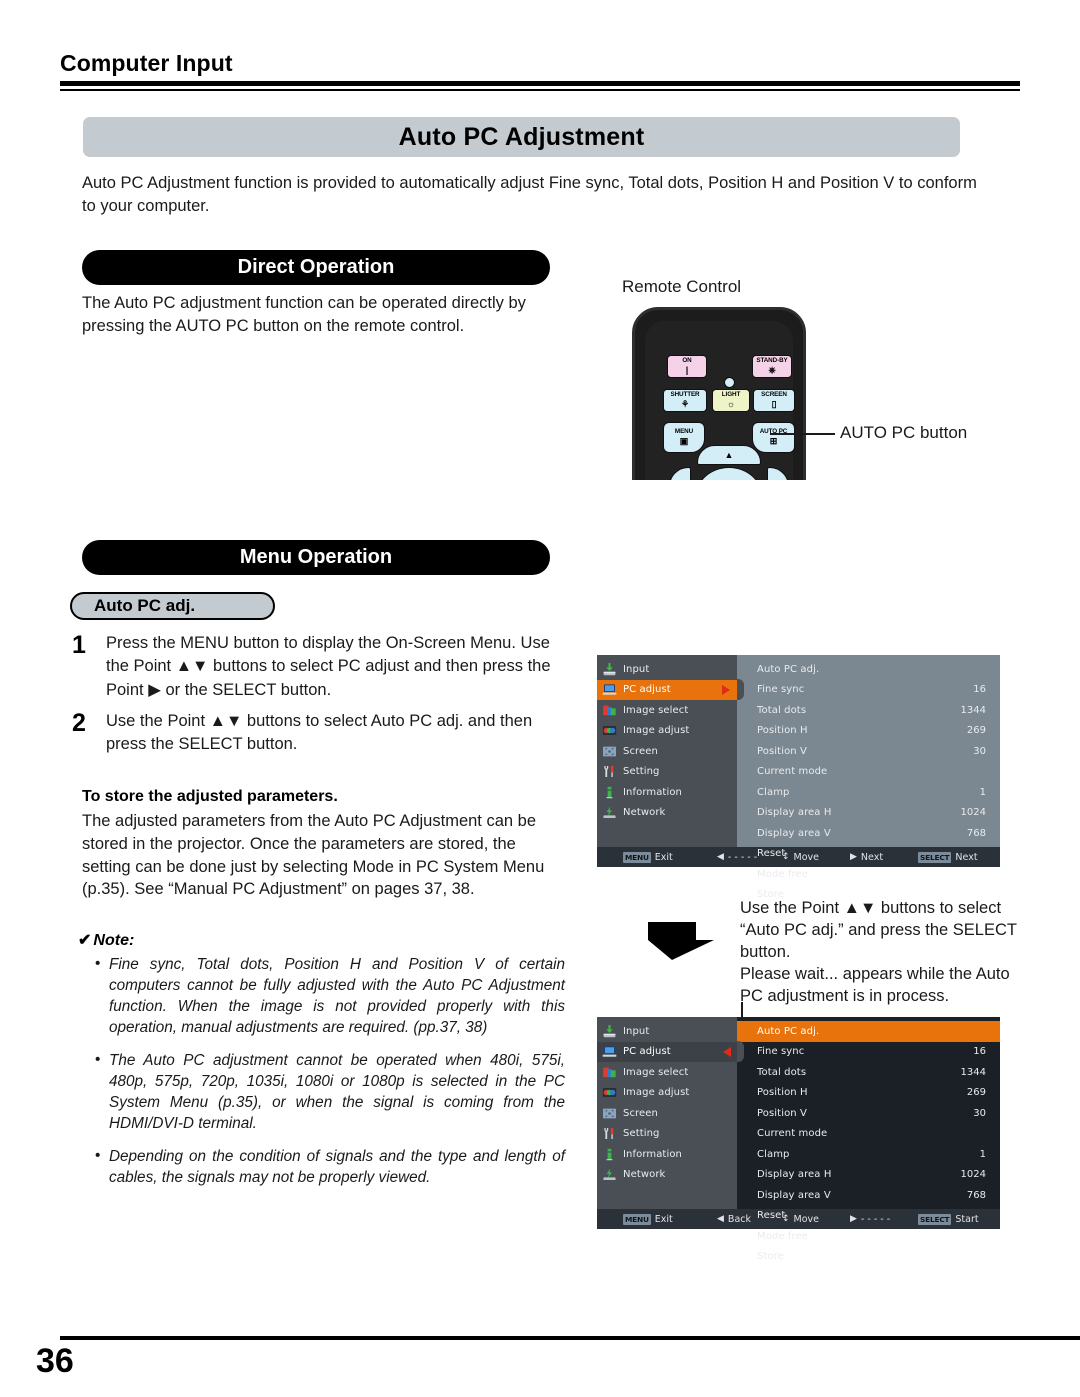  What do you see at coordinates (773, 437) in the screenshot?
I see `remote-auto-pc-button: AUTO PC ⊞` at bounding box center [773, 437].